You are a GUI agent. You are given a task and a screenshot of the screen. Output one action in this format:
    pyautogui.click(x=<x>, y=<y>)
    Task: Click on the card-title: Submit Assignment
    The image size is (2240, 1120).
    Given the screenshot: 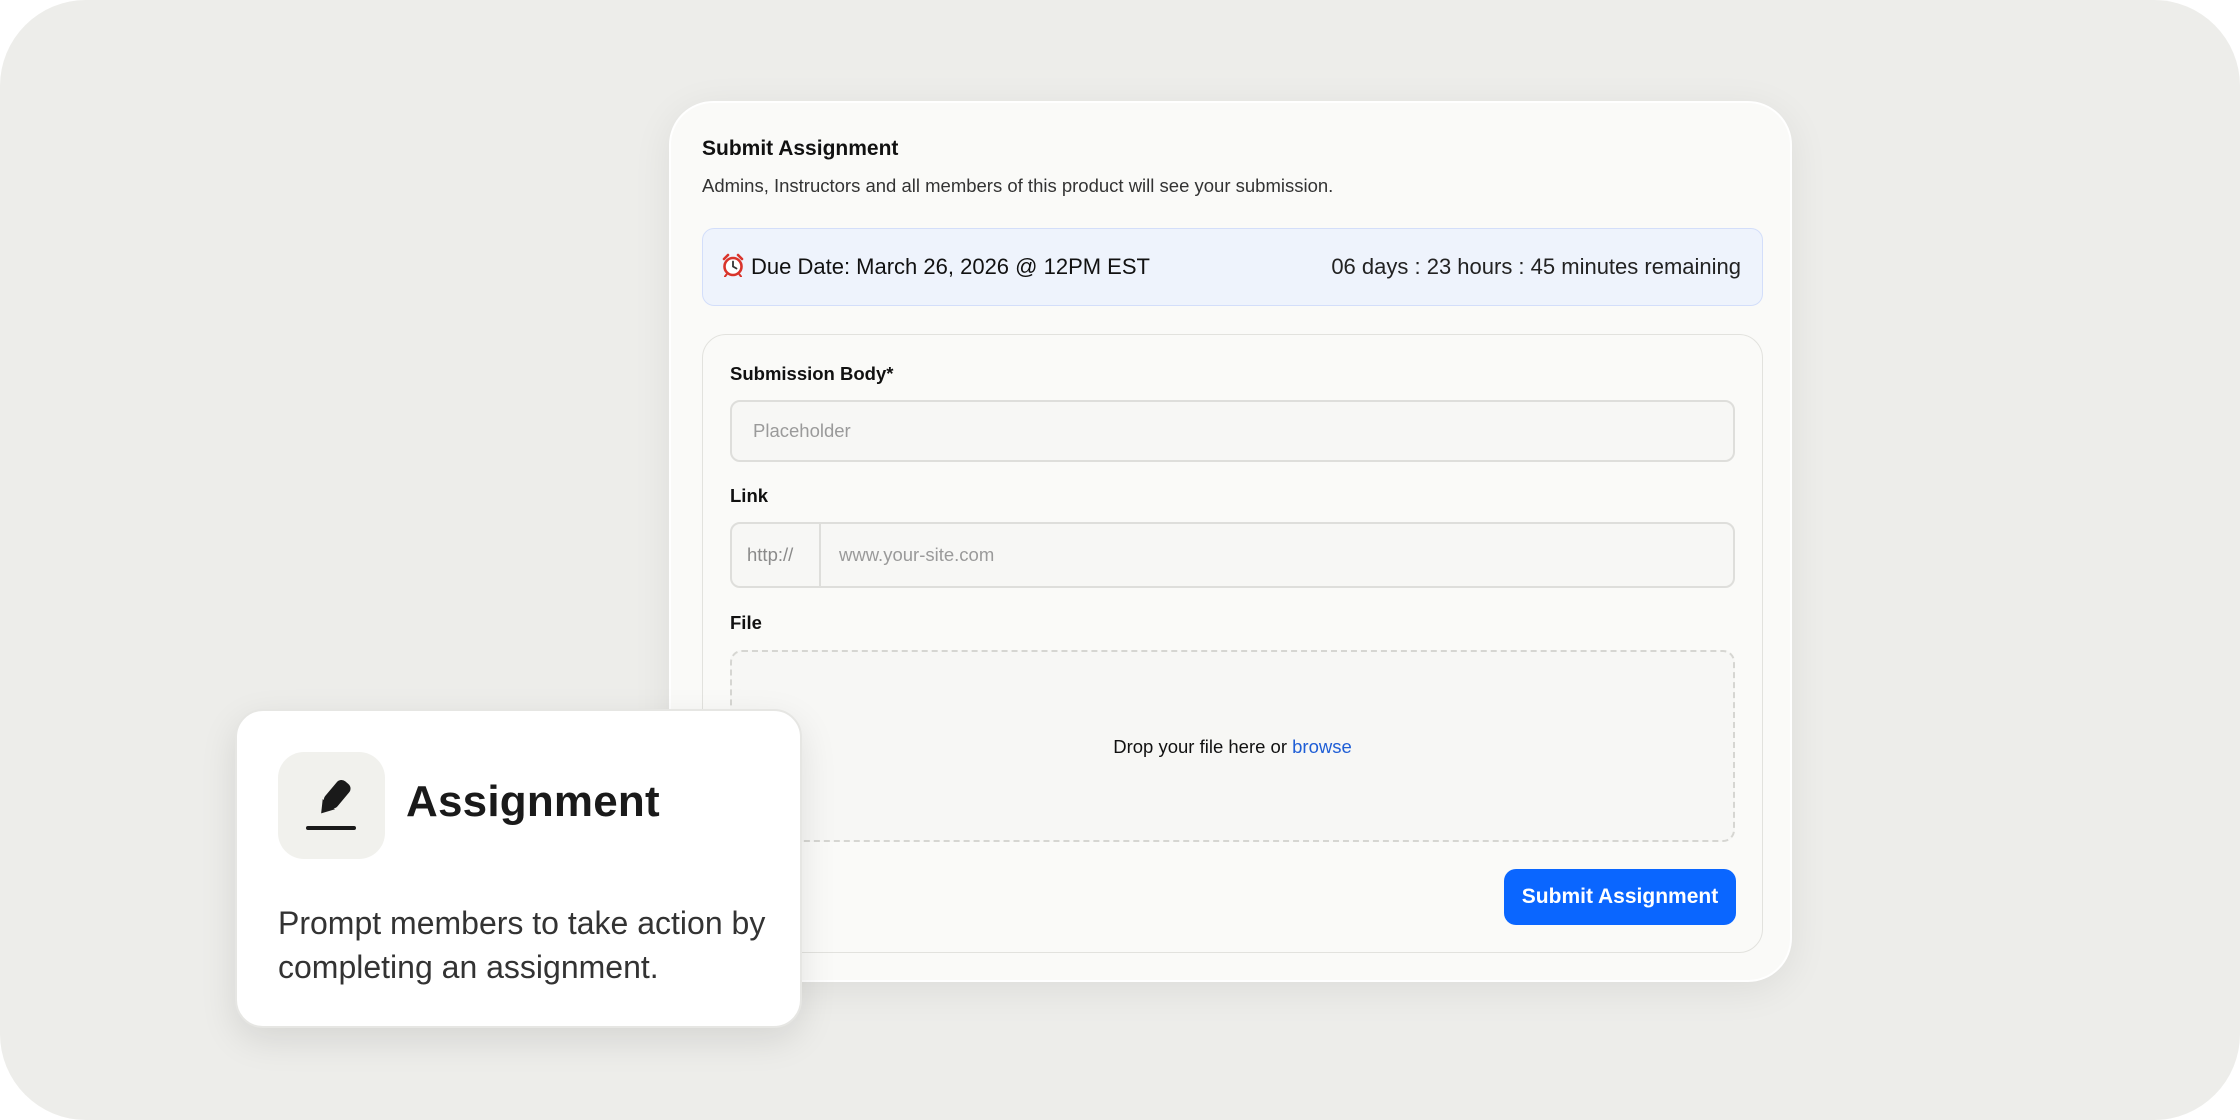 What is the action you would take?
    pyautogui.click(x=800, y=148)
    